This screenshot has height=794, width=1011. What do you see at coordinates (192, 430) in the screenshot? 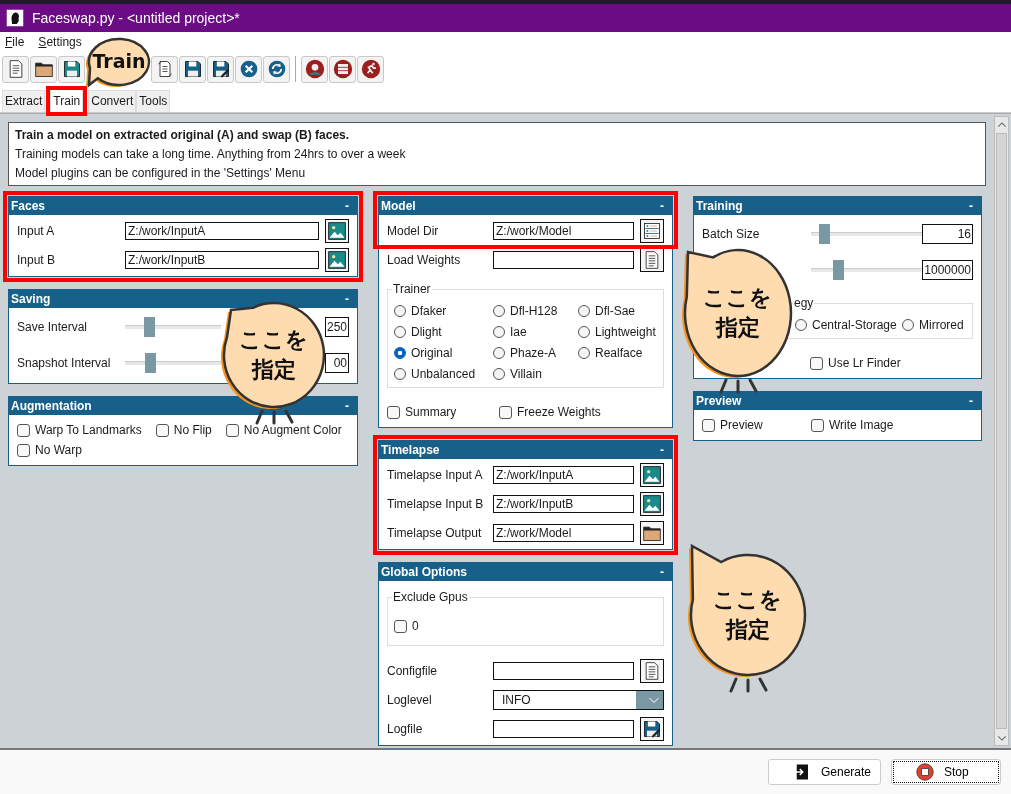
I see `checkbox-label: No Flip` at bounding box center [192, 430].